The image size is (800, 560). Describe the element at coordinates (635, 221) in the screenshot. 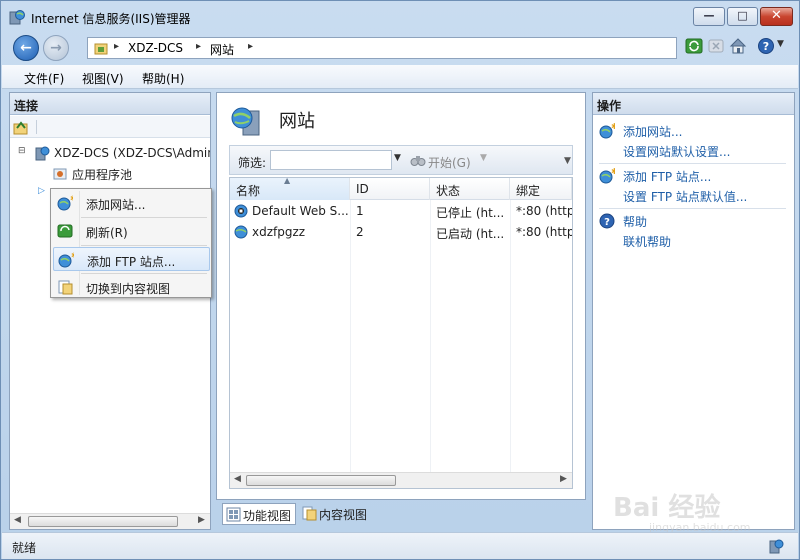

I see `action-help: 帮助` at that location.